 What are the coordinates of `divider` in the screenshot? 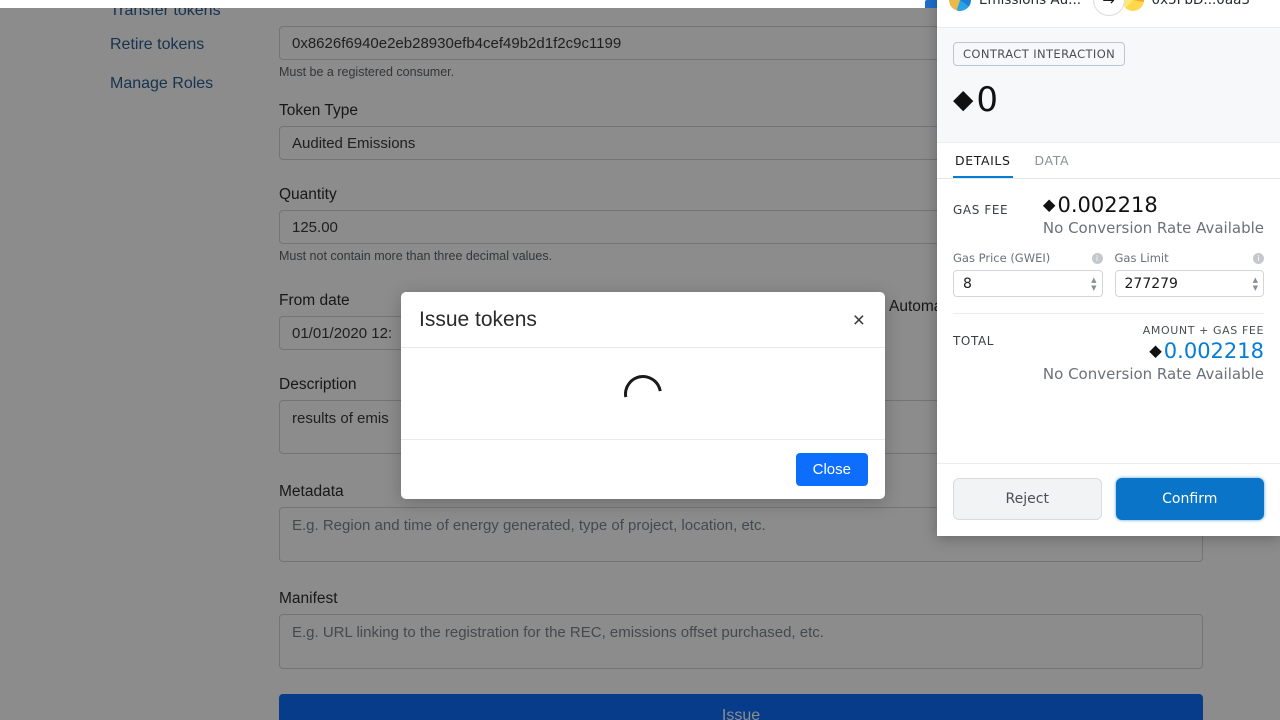 It's located at (1108, 313).